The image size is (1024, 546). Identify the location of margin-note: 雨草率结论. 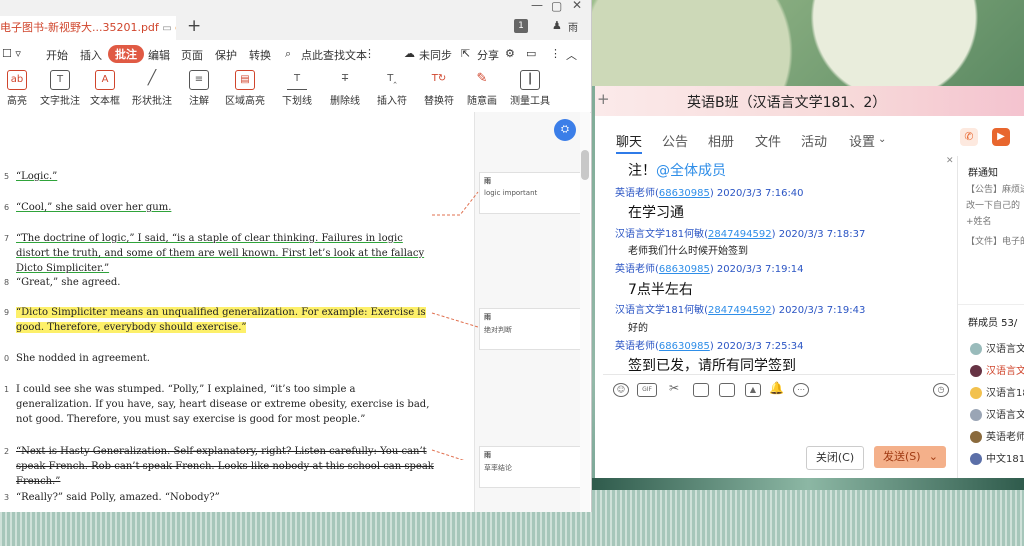
(530, 467).